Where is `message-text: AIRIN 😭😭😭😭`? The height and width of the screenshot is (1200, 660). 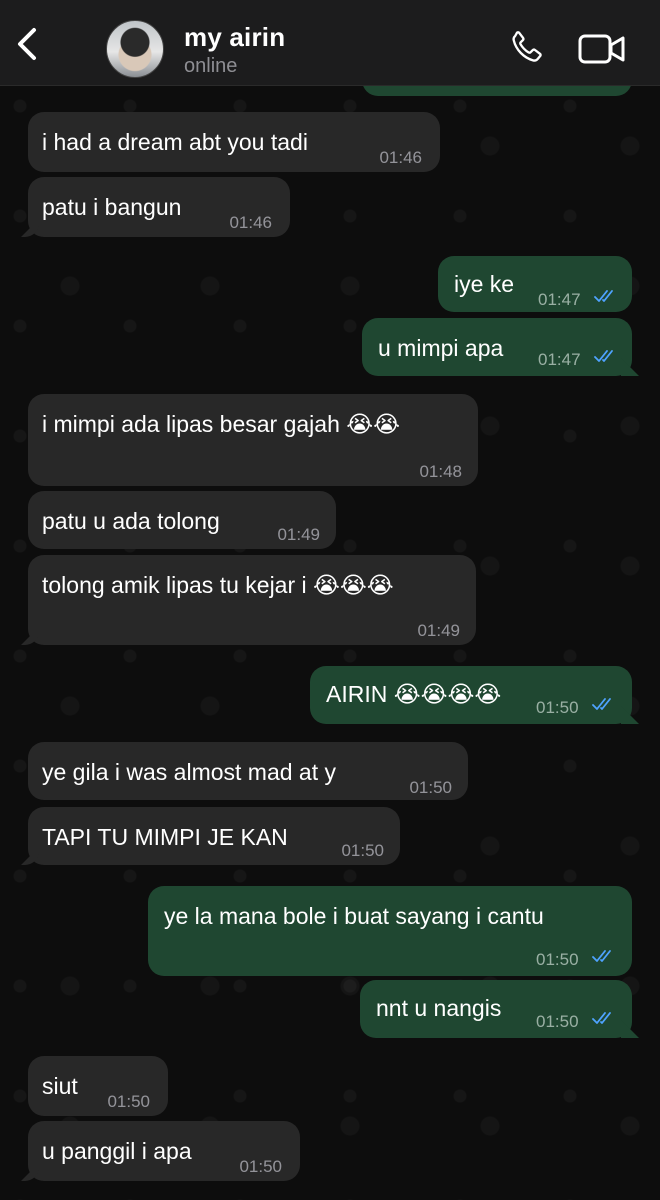
message-text: AIRIN 😭😭😭😭 is located at coordinates (414, 694).